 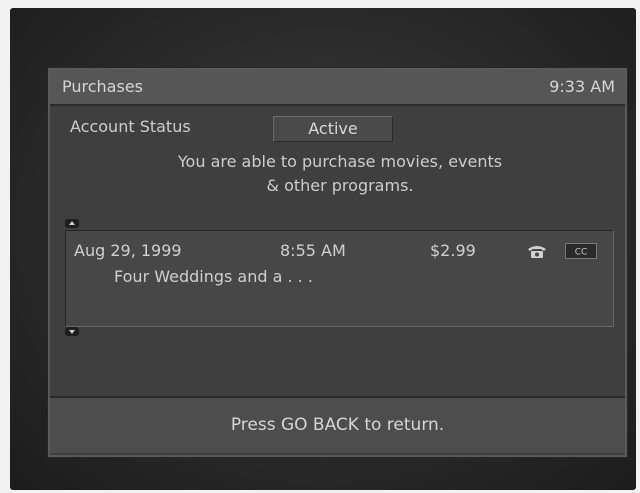 I want to click on svg-text: CC, so click(x=581, y=253).